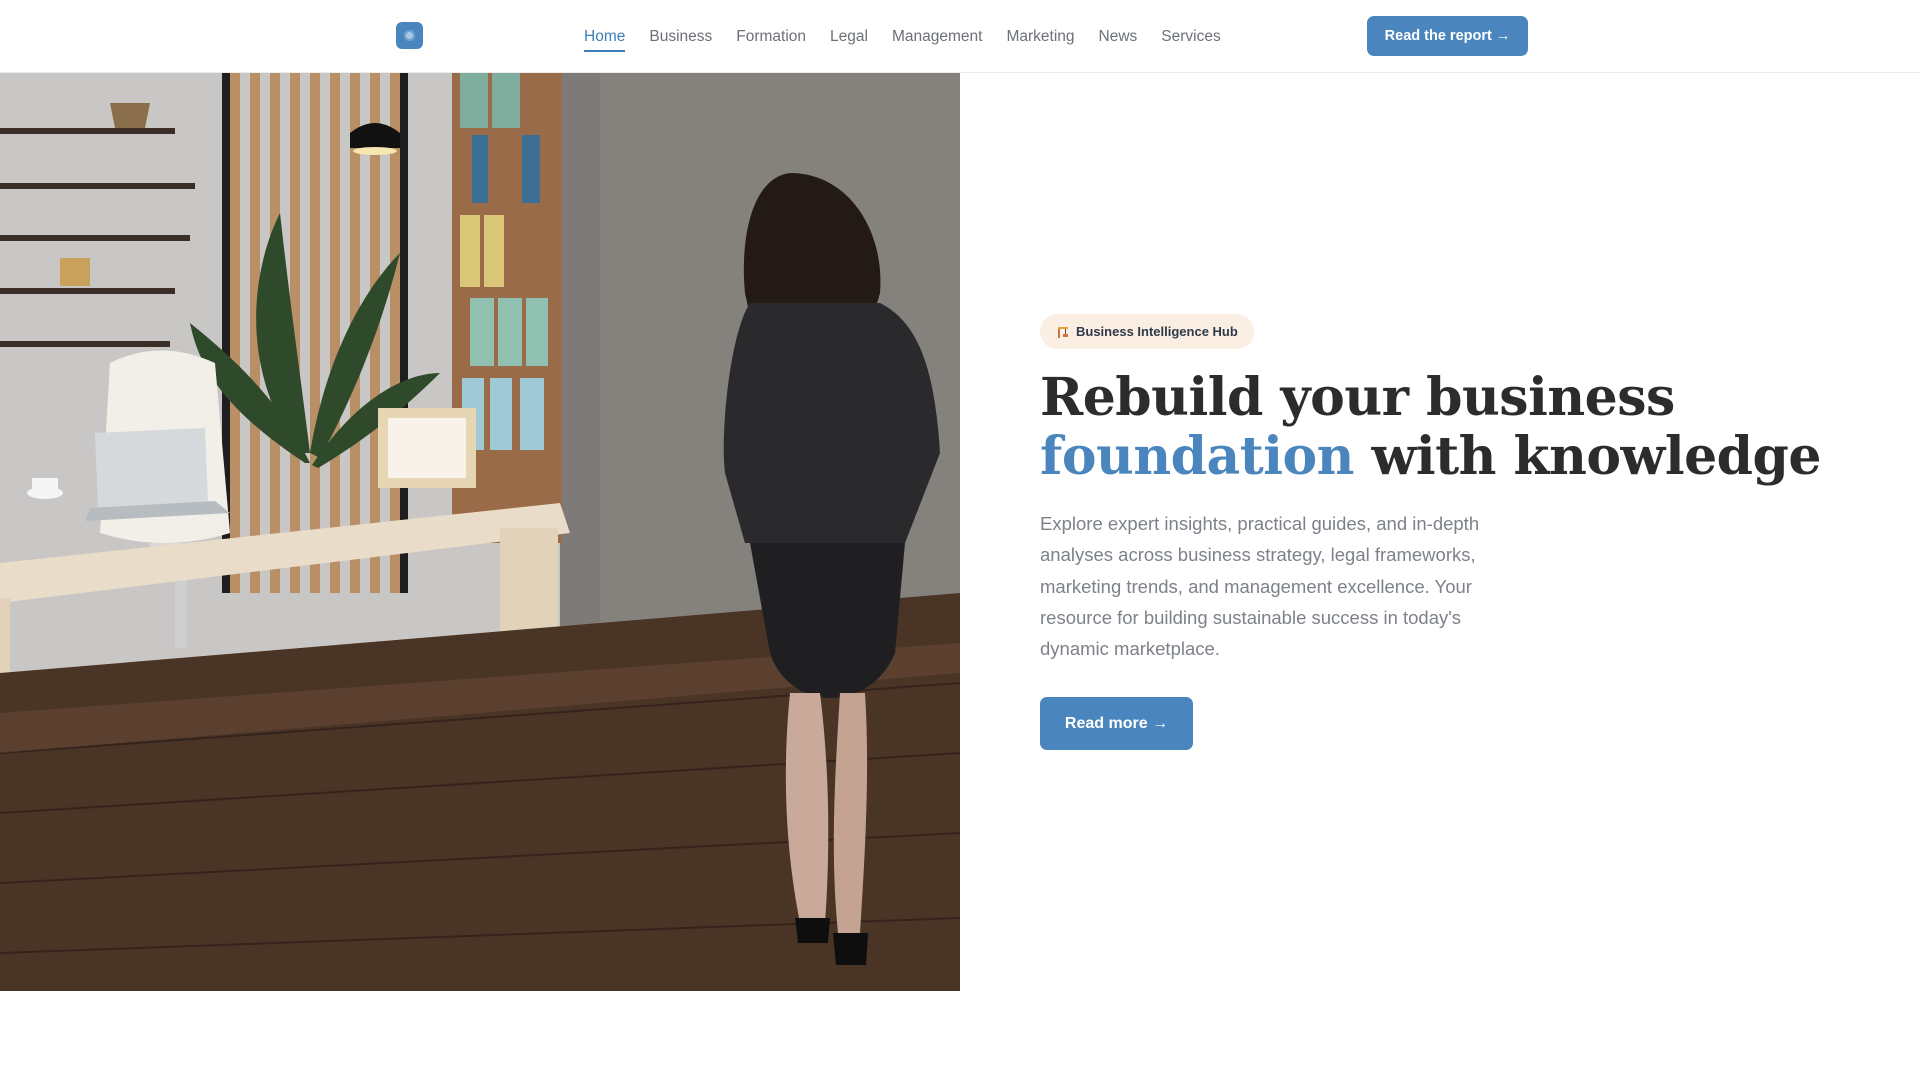  I want to click on nav-item-formation: Formation, so click(771, 37).